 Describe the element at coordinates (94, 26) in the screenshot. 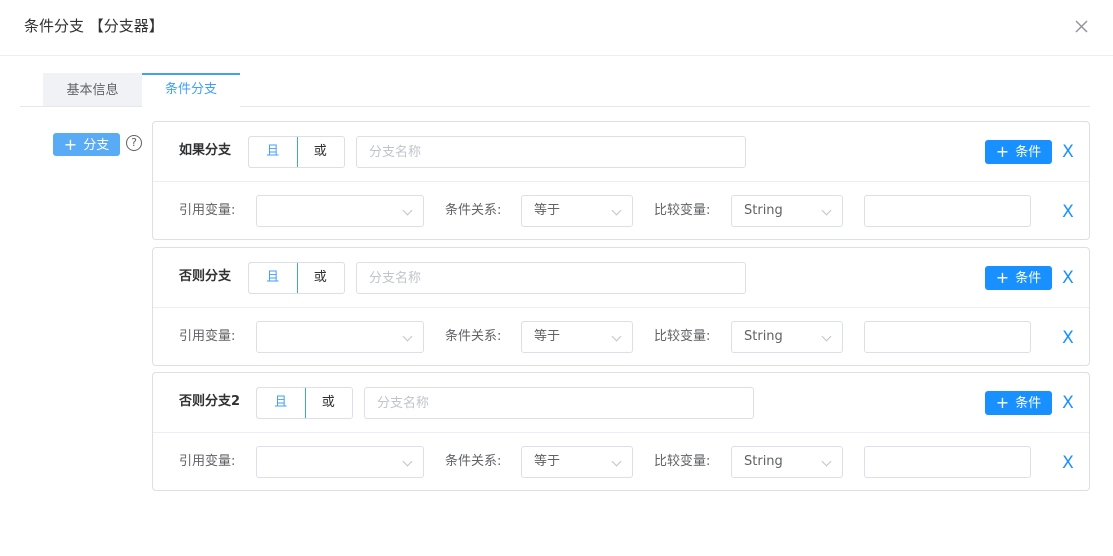

I see `dialog-title: 条件分支 【分支器】` at that location.